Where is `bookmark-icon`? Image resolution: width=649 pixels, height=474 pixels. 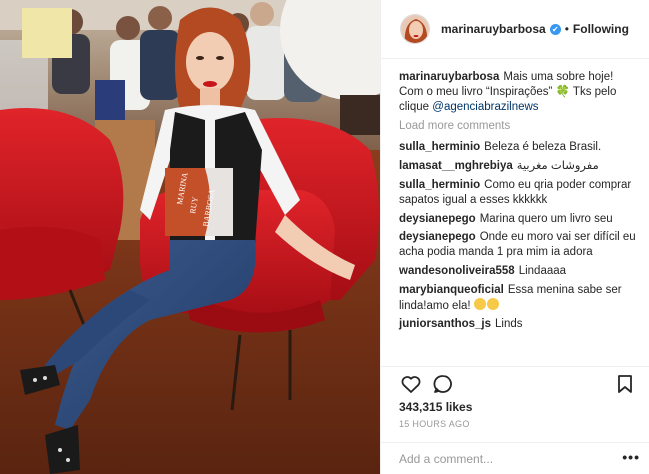 bookmark-icon is located at coordinates (625, 384).